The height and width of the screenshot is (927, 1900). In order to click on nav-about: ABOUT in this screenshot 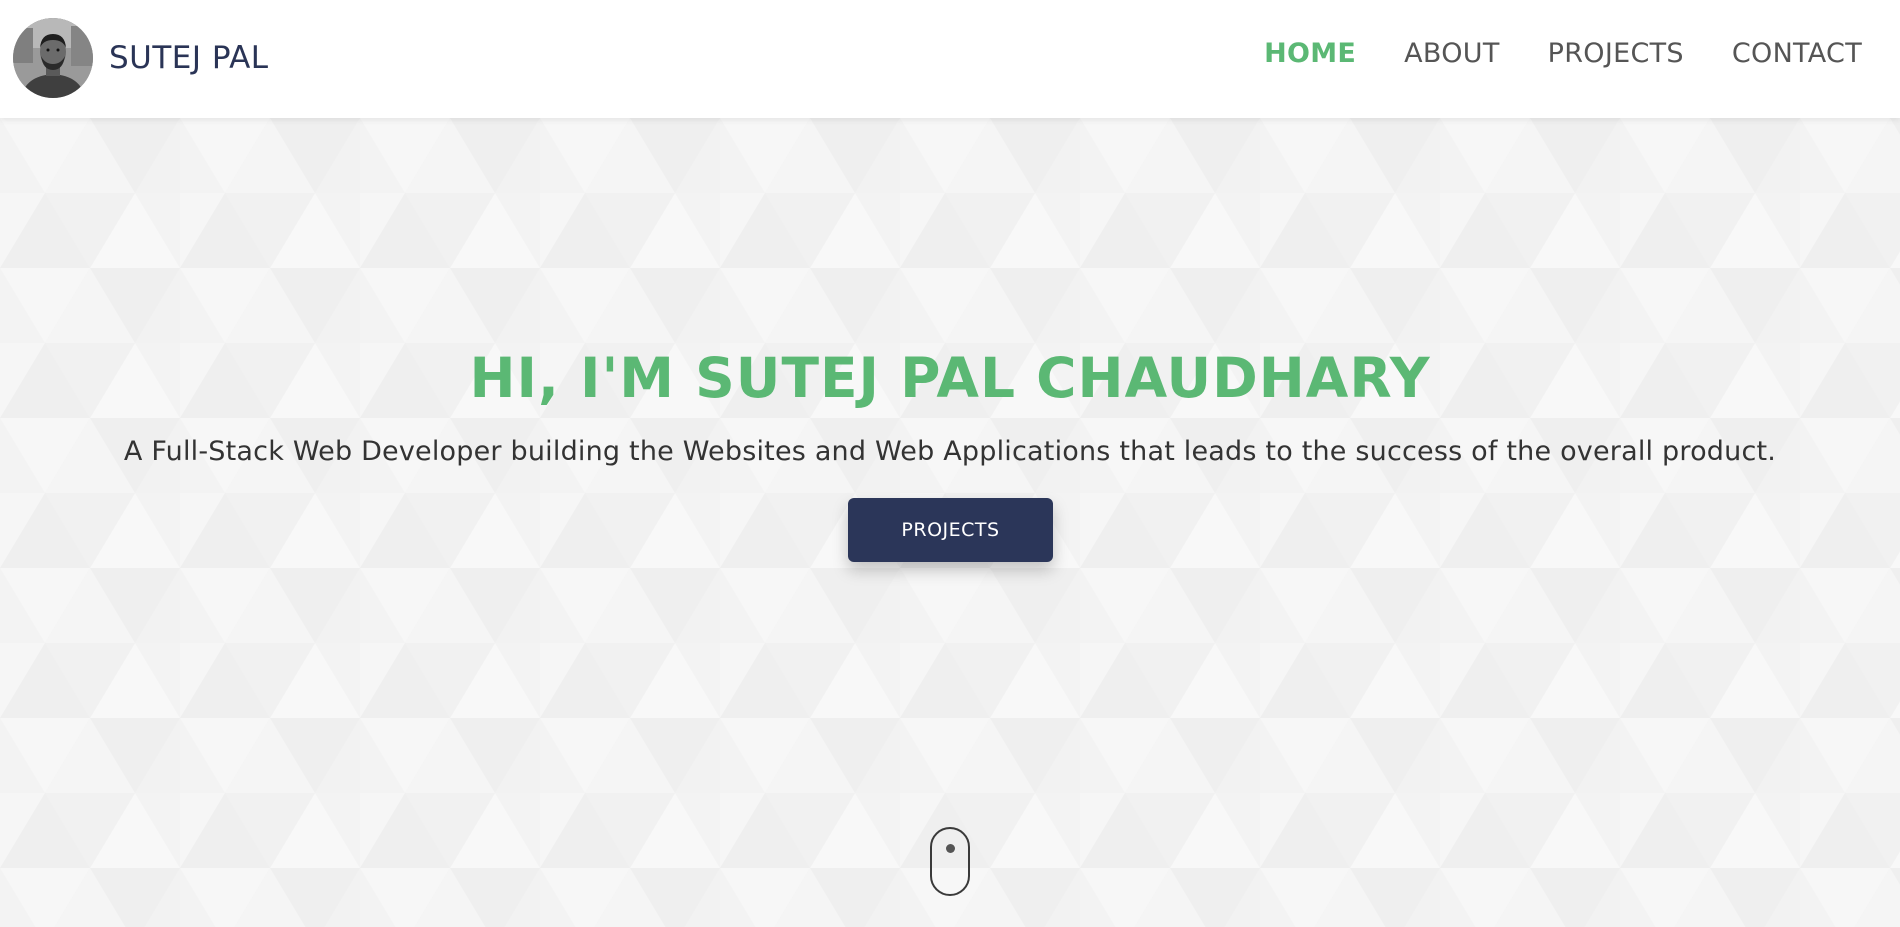, I will do `click(1452, 53)`.